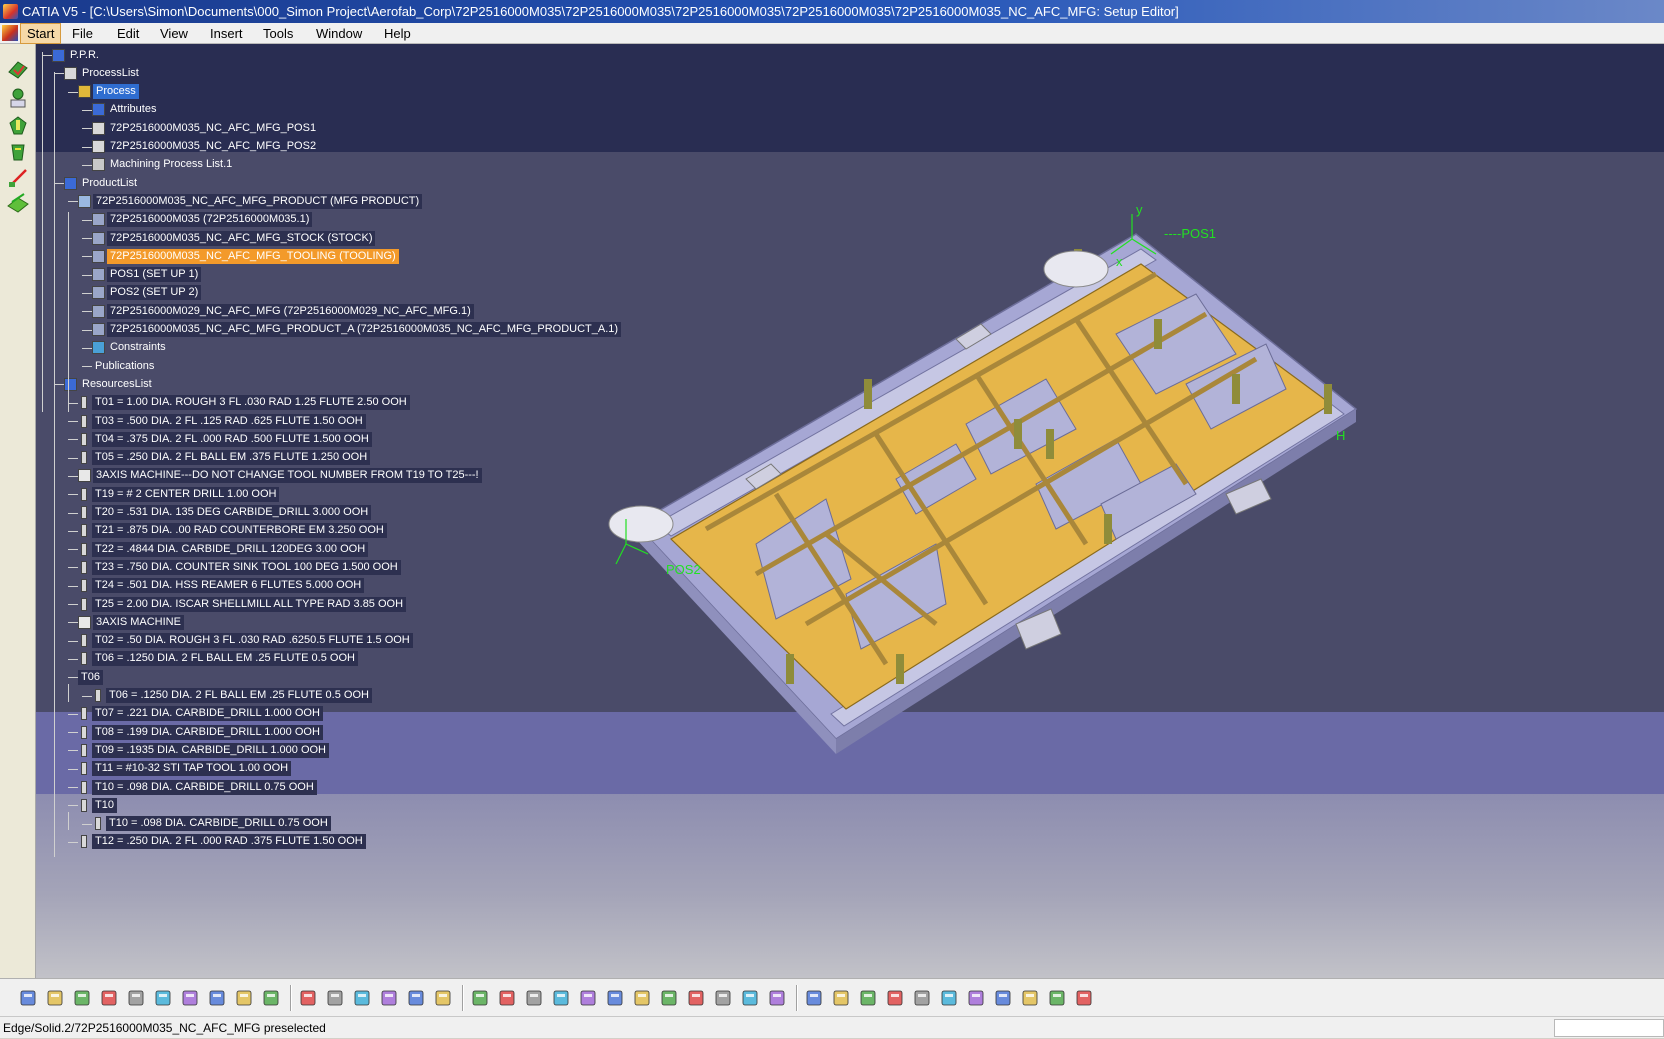 Image resolution: width=1664 pixels, height=1039 pixels. I want to click on tree-node: Constraints, so click(130, 348).